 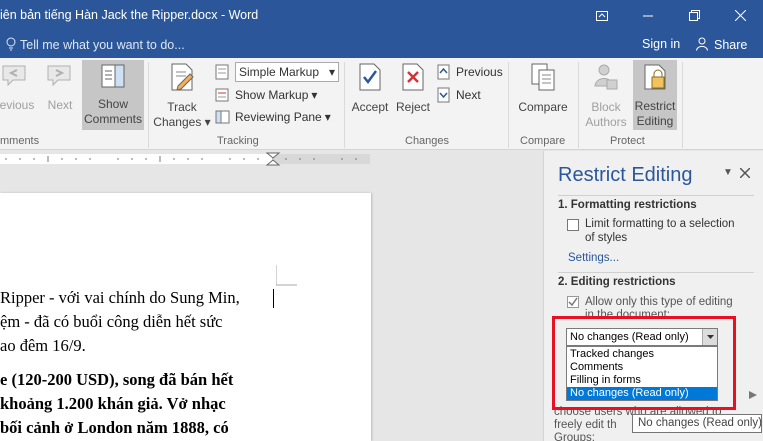 I want to click on sign-in-link: Sign in, so click(x=661, y=44).